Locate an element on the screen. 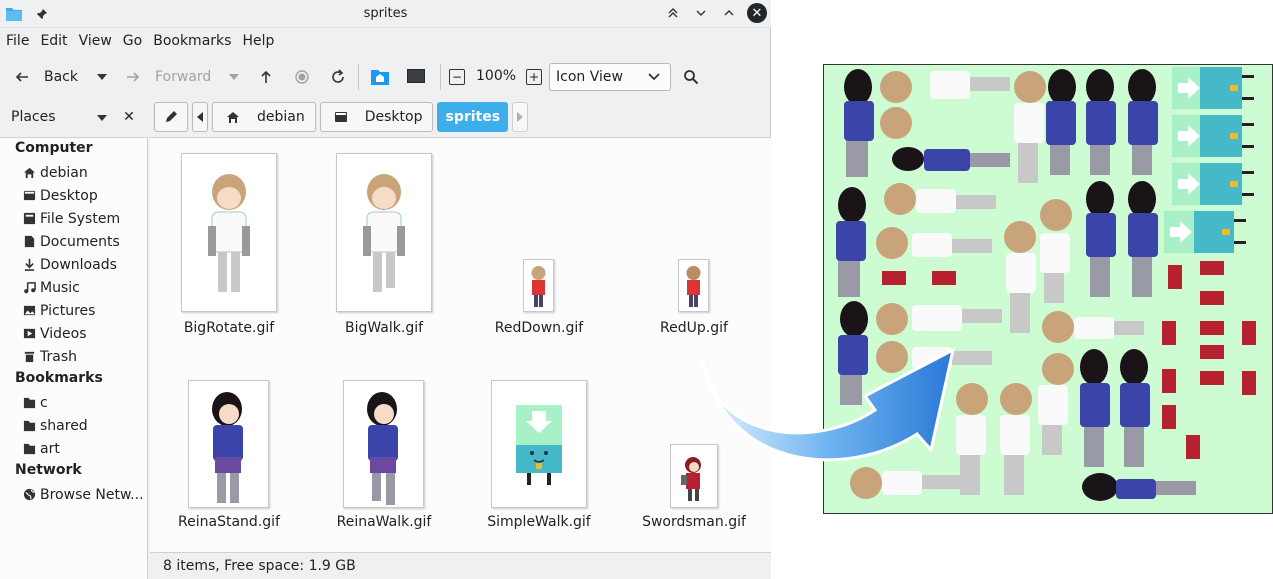  sidebar-item-documents: Documents is located at coordinates (73, 241).